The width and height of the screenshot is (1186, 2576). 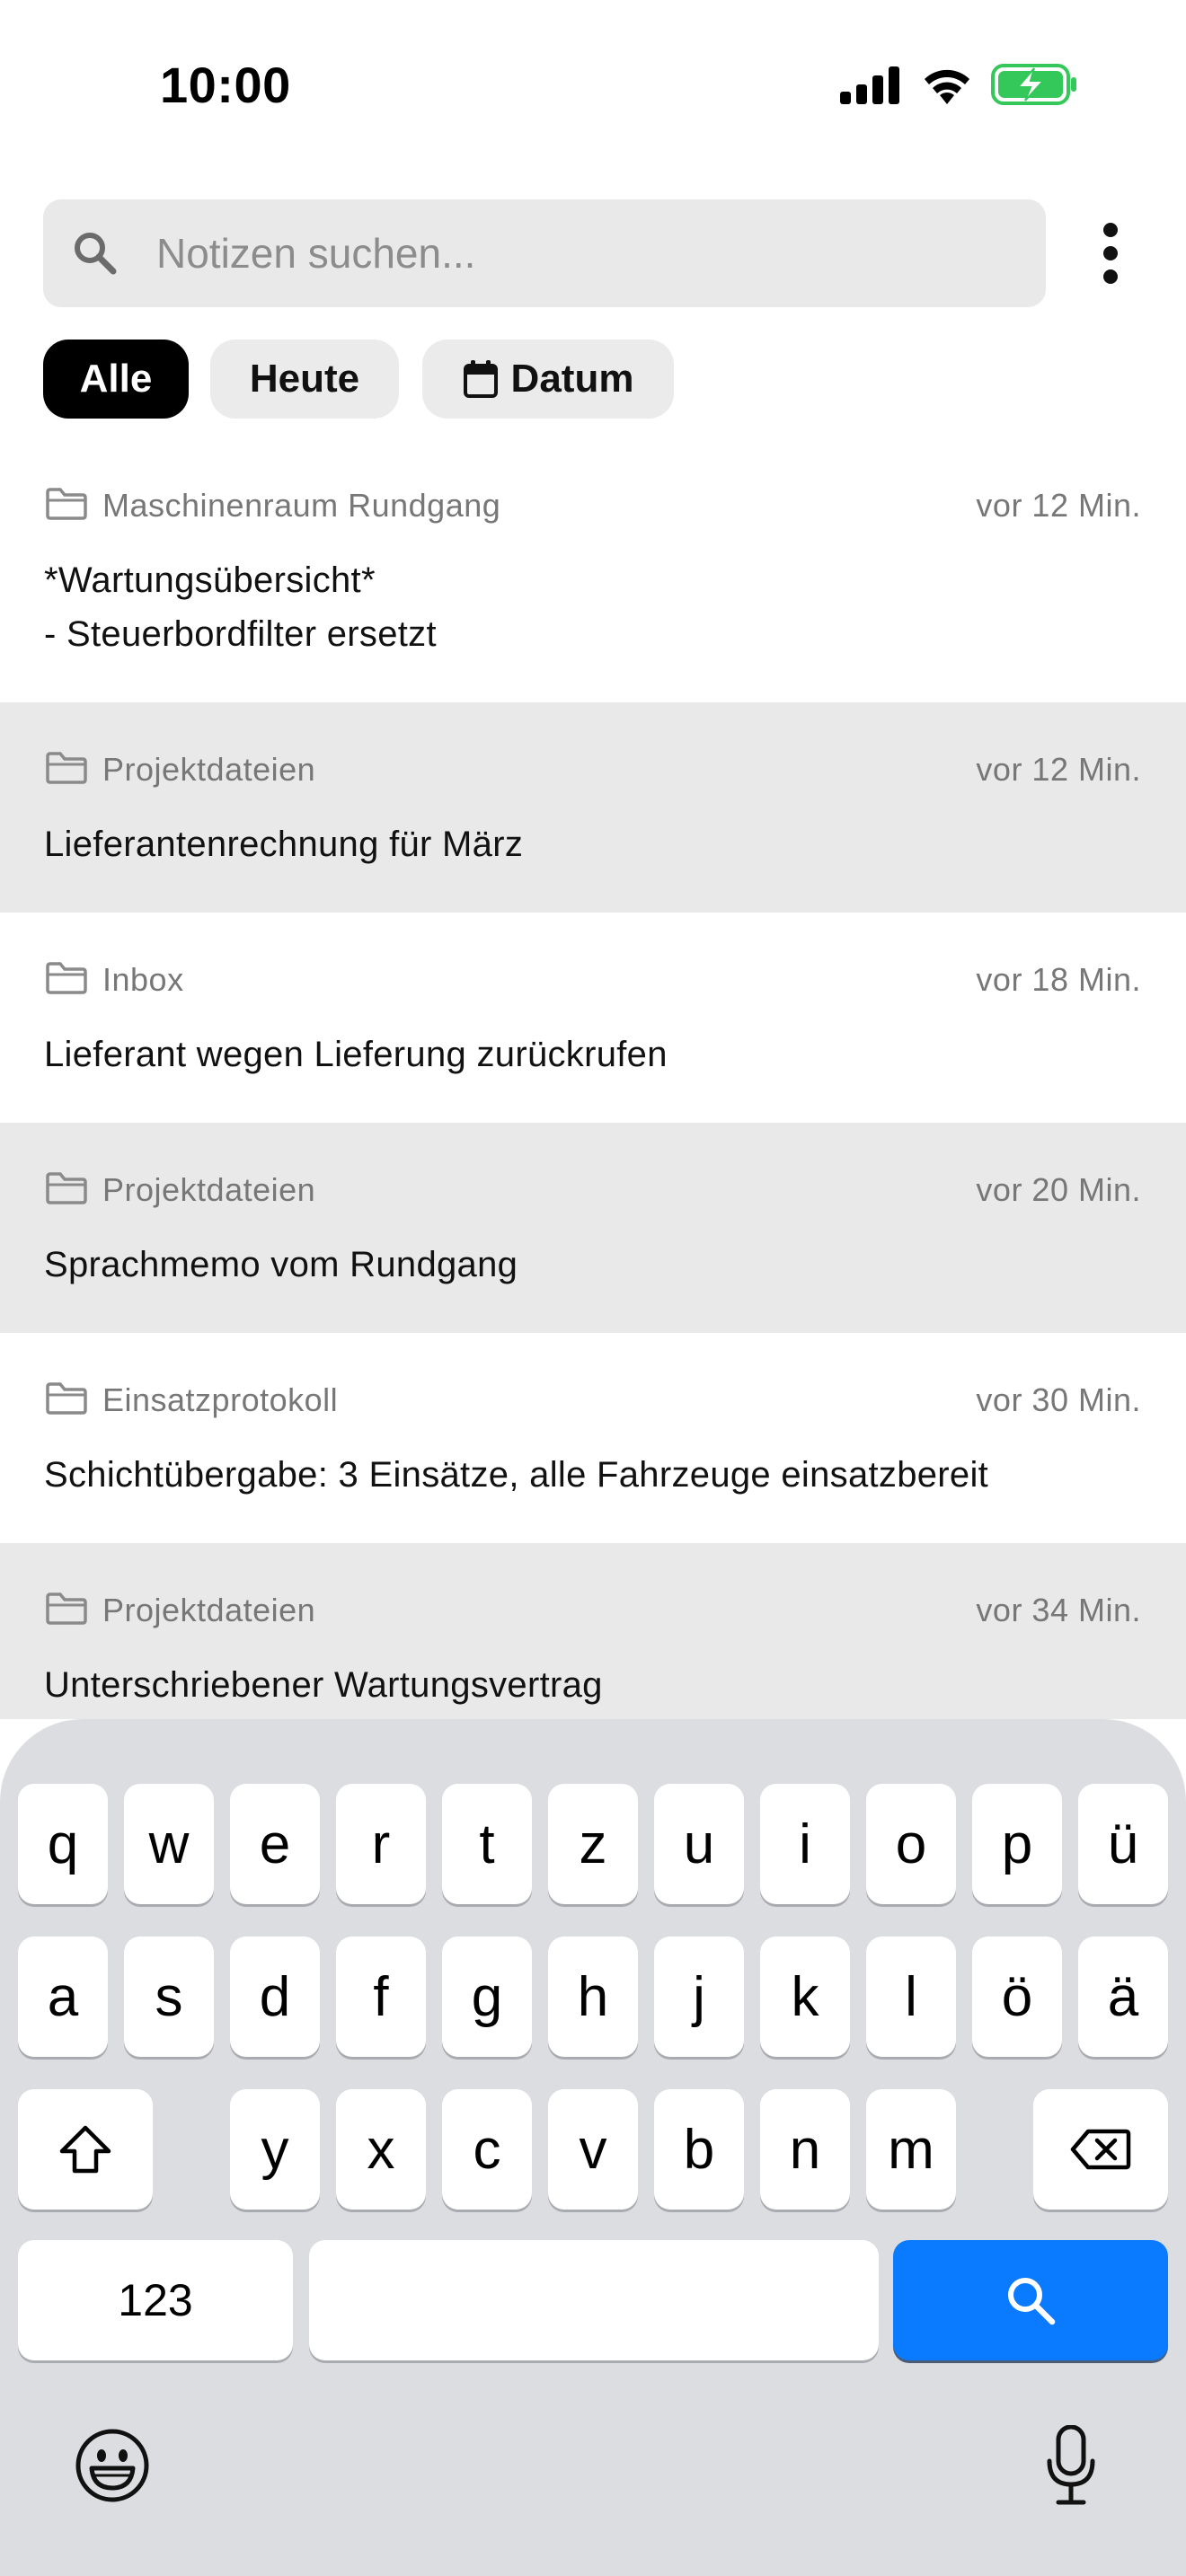 What do you see at coordinates (593, 85) in the screenshot?
I see `status-bar: 10:00` at bounding box center [593, 85].